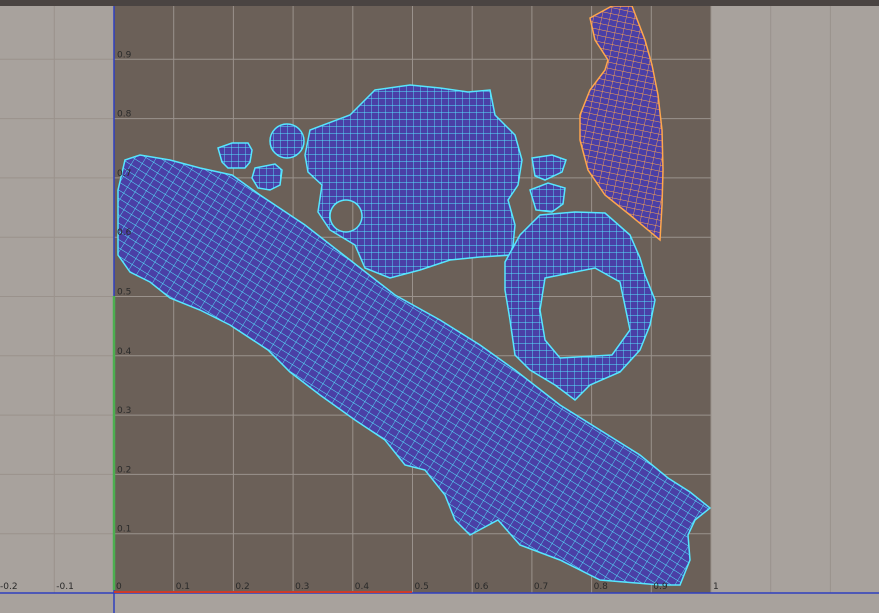 The image size is (879, 613). Describe the element at coordinates (660, 587) in the screenshot. I see `u-tick-label: 0.9` at that location.